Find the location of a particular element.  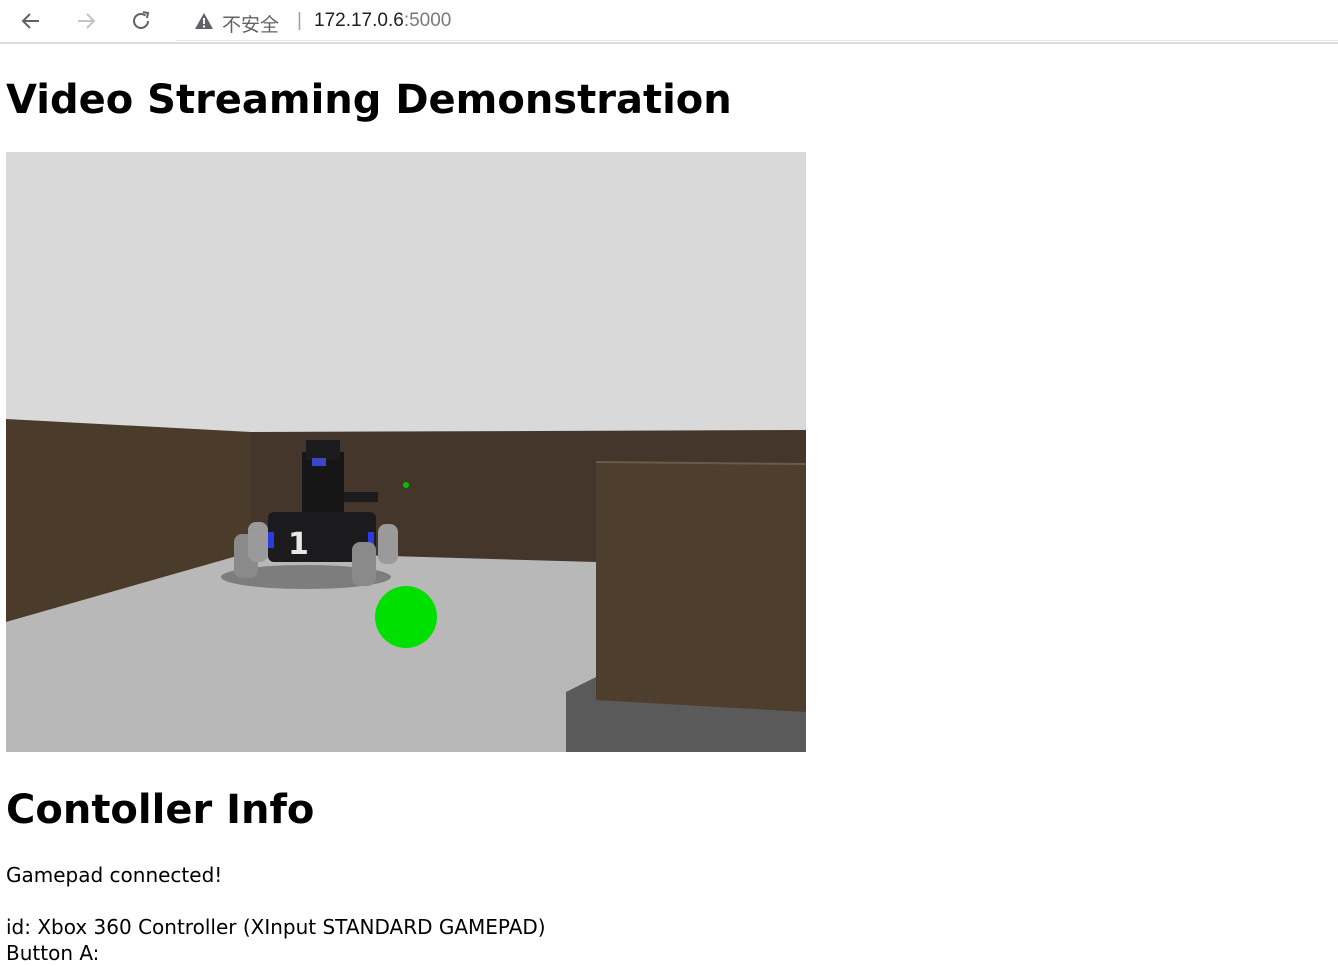

reload-button is located at coordinates (141, 21).